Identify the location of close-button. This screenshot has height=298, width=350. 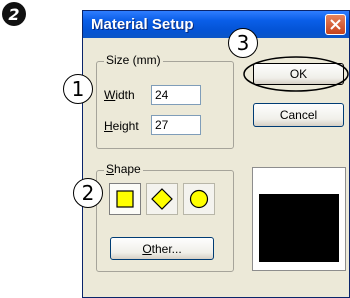
(335, 24).